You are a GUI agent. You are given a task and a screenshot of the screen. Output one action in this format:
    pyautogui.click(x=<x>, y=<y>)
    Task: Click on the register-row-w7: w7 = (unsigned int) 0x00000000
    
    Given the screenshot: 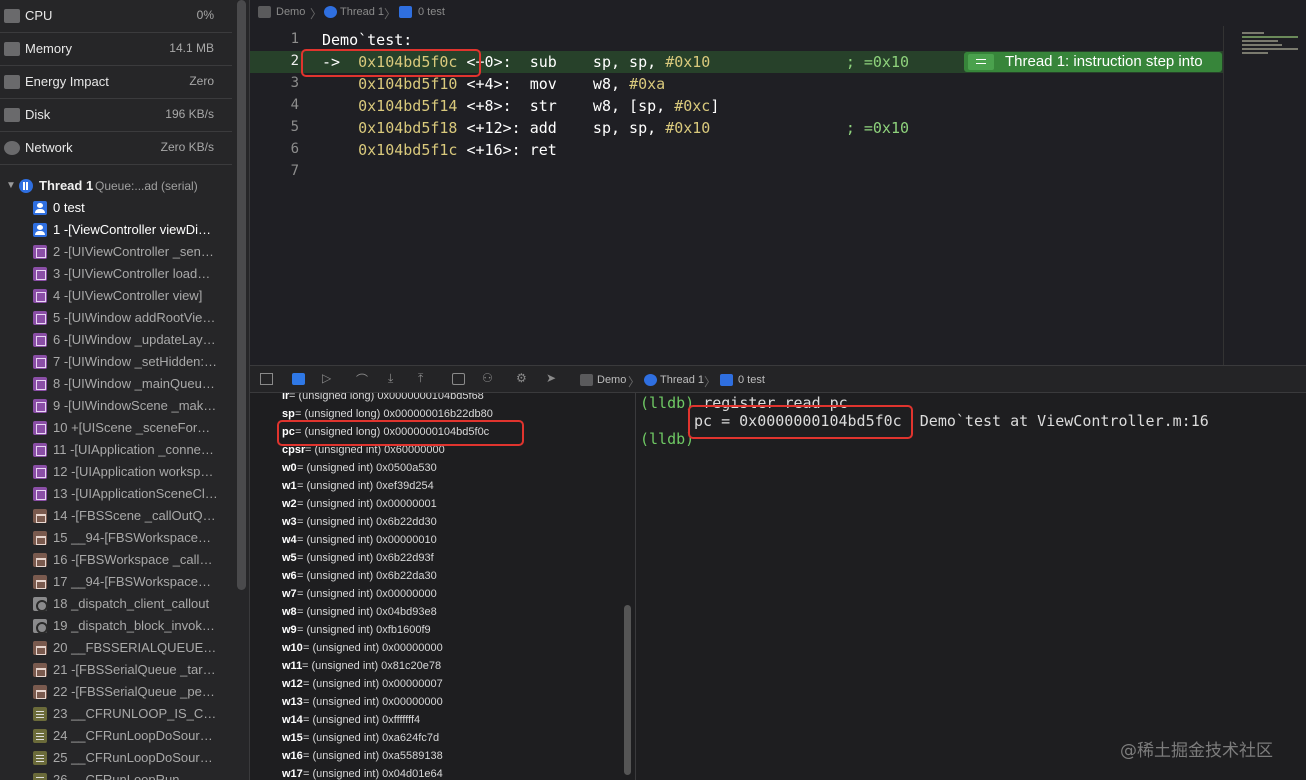 What is the action you would take?
    pyautogui.click(x=440, y=594)
    